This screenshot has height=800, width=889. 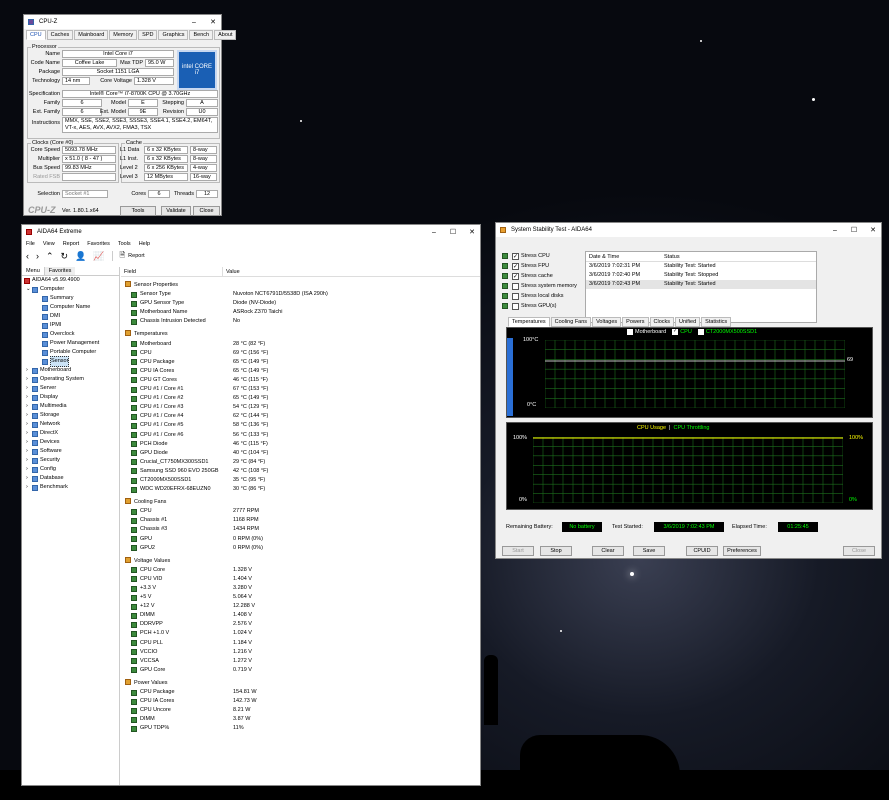 What do you see at coordinates (302, 407) in the screenshot?
I see `sensor-row: CPU #1 / Core #3 54 °C (129 °F)` at bounding box center [302, 407].